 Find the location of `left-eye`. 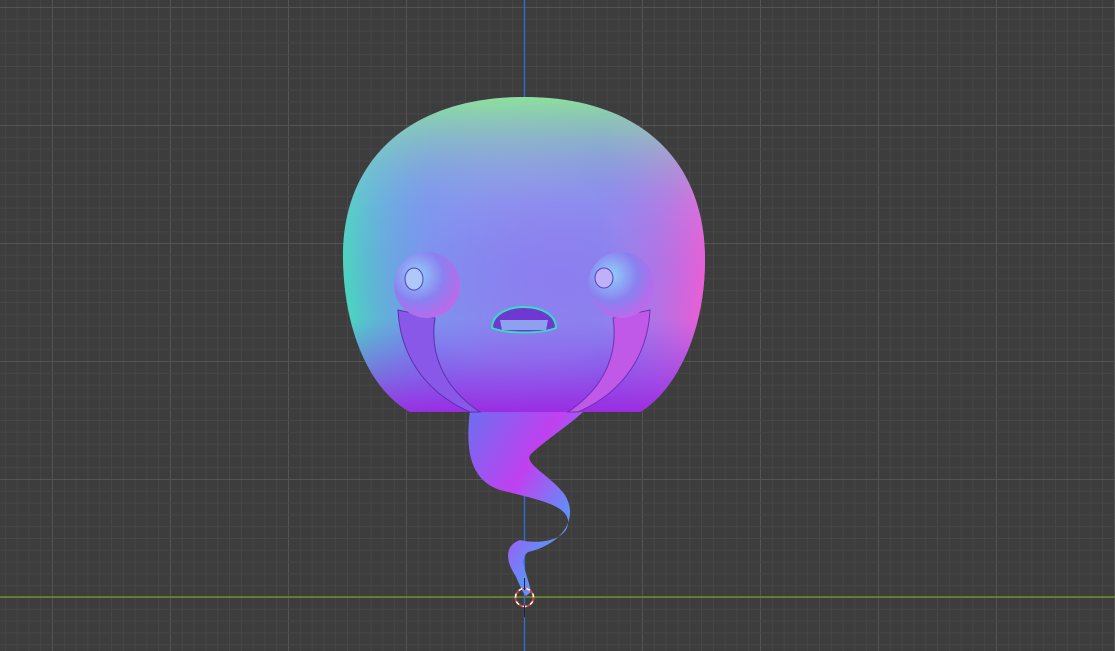

left-eye is located at coordinates (427, 285).